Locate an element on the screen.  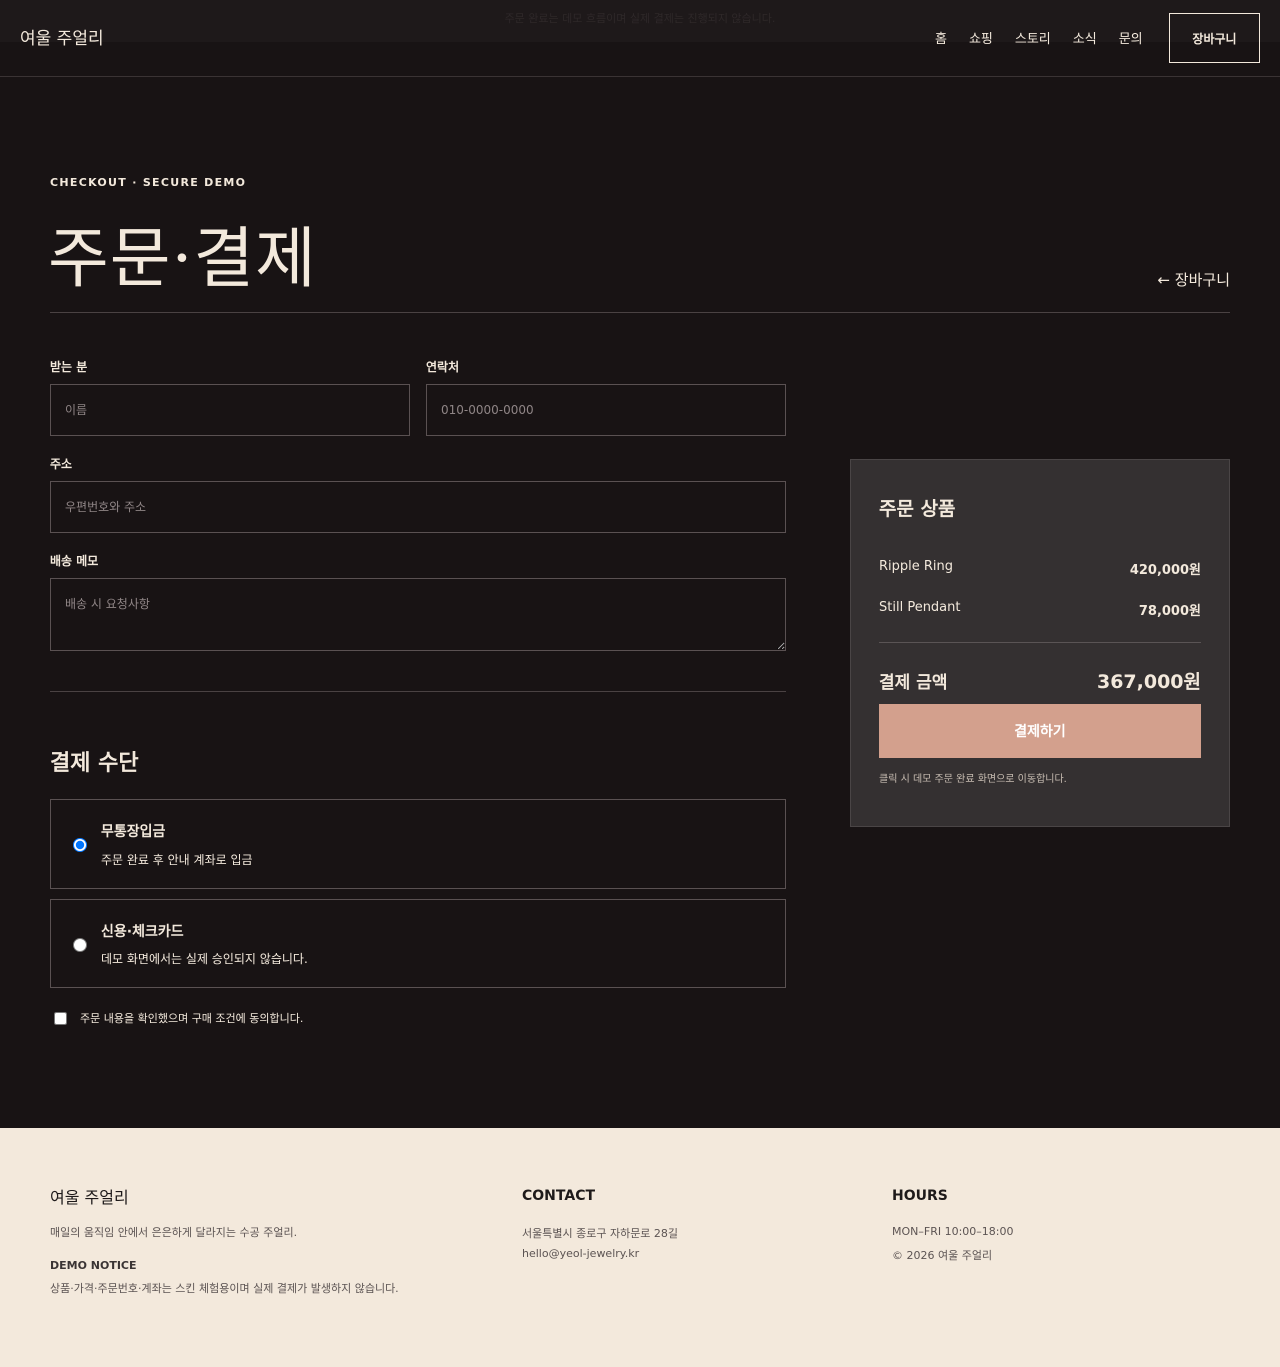
page-title: 주문·결제 is located at coordinates (182, 258).